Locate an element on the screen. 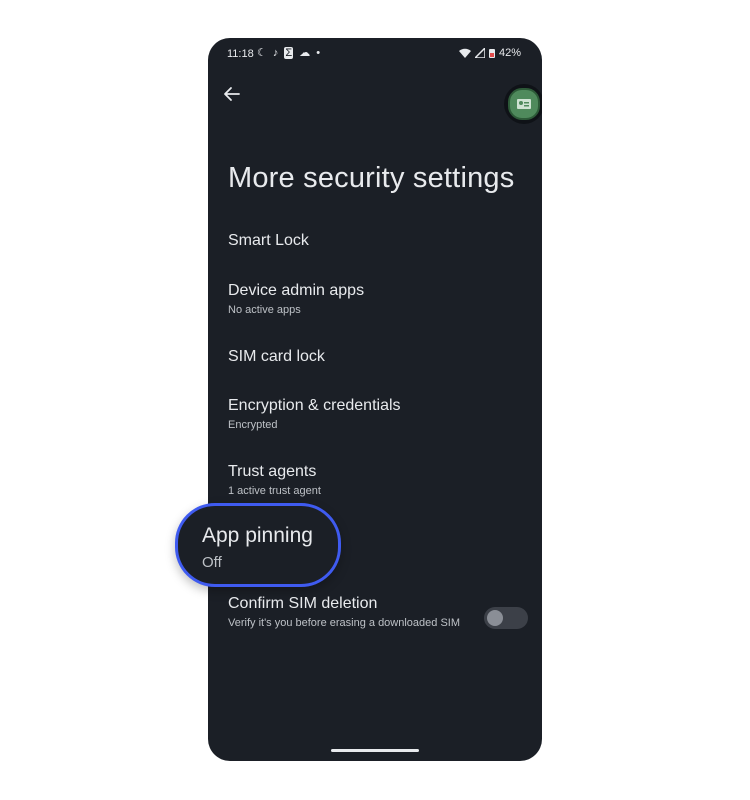 Image resolution: width=750 pixels, height=800 pixels. item-subtitle: Encrypted is located at coordinates (253, 425).